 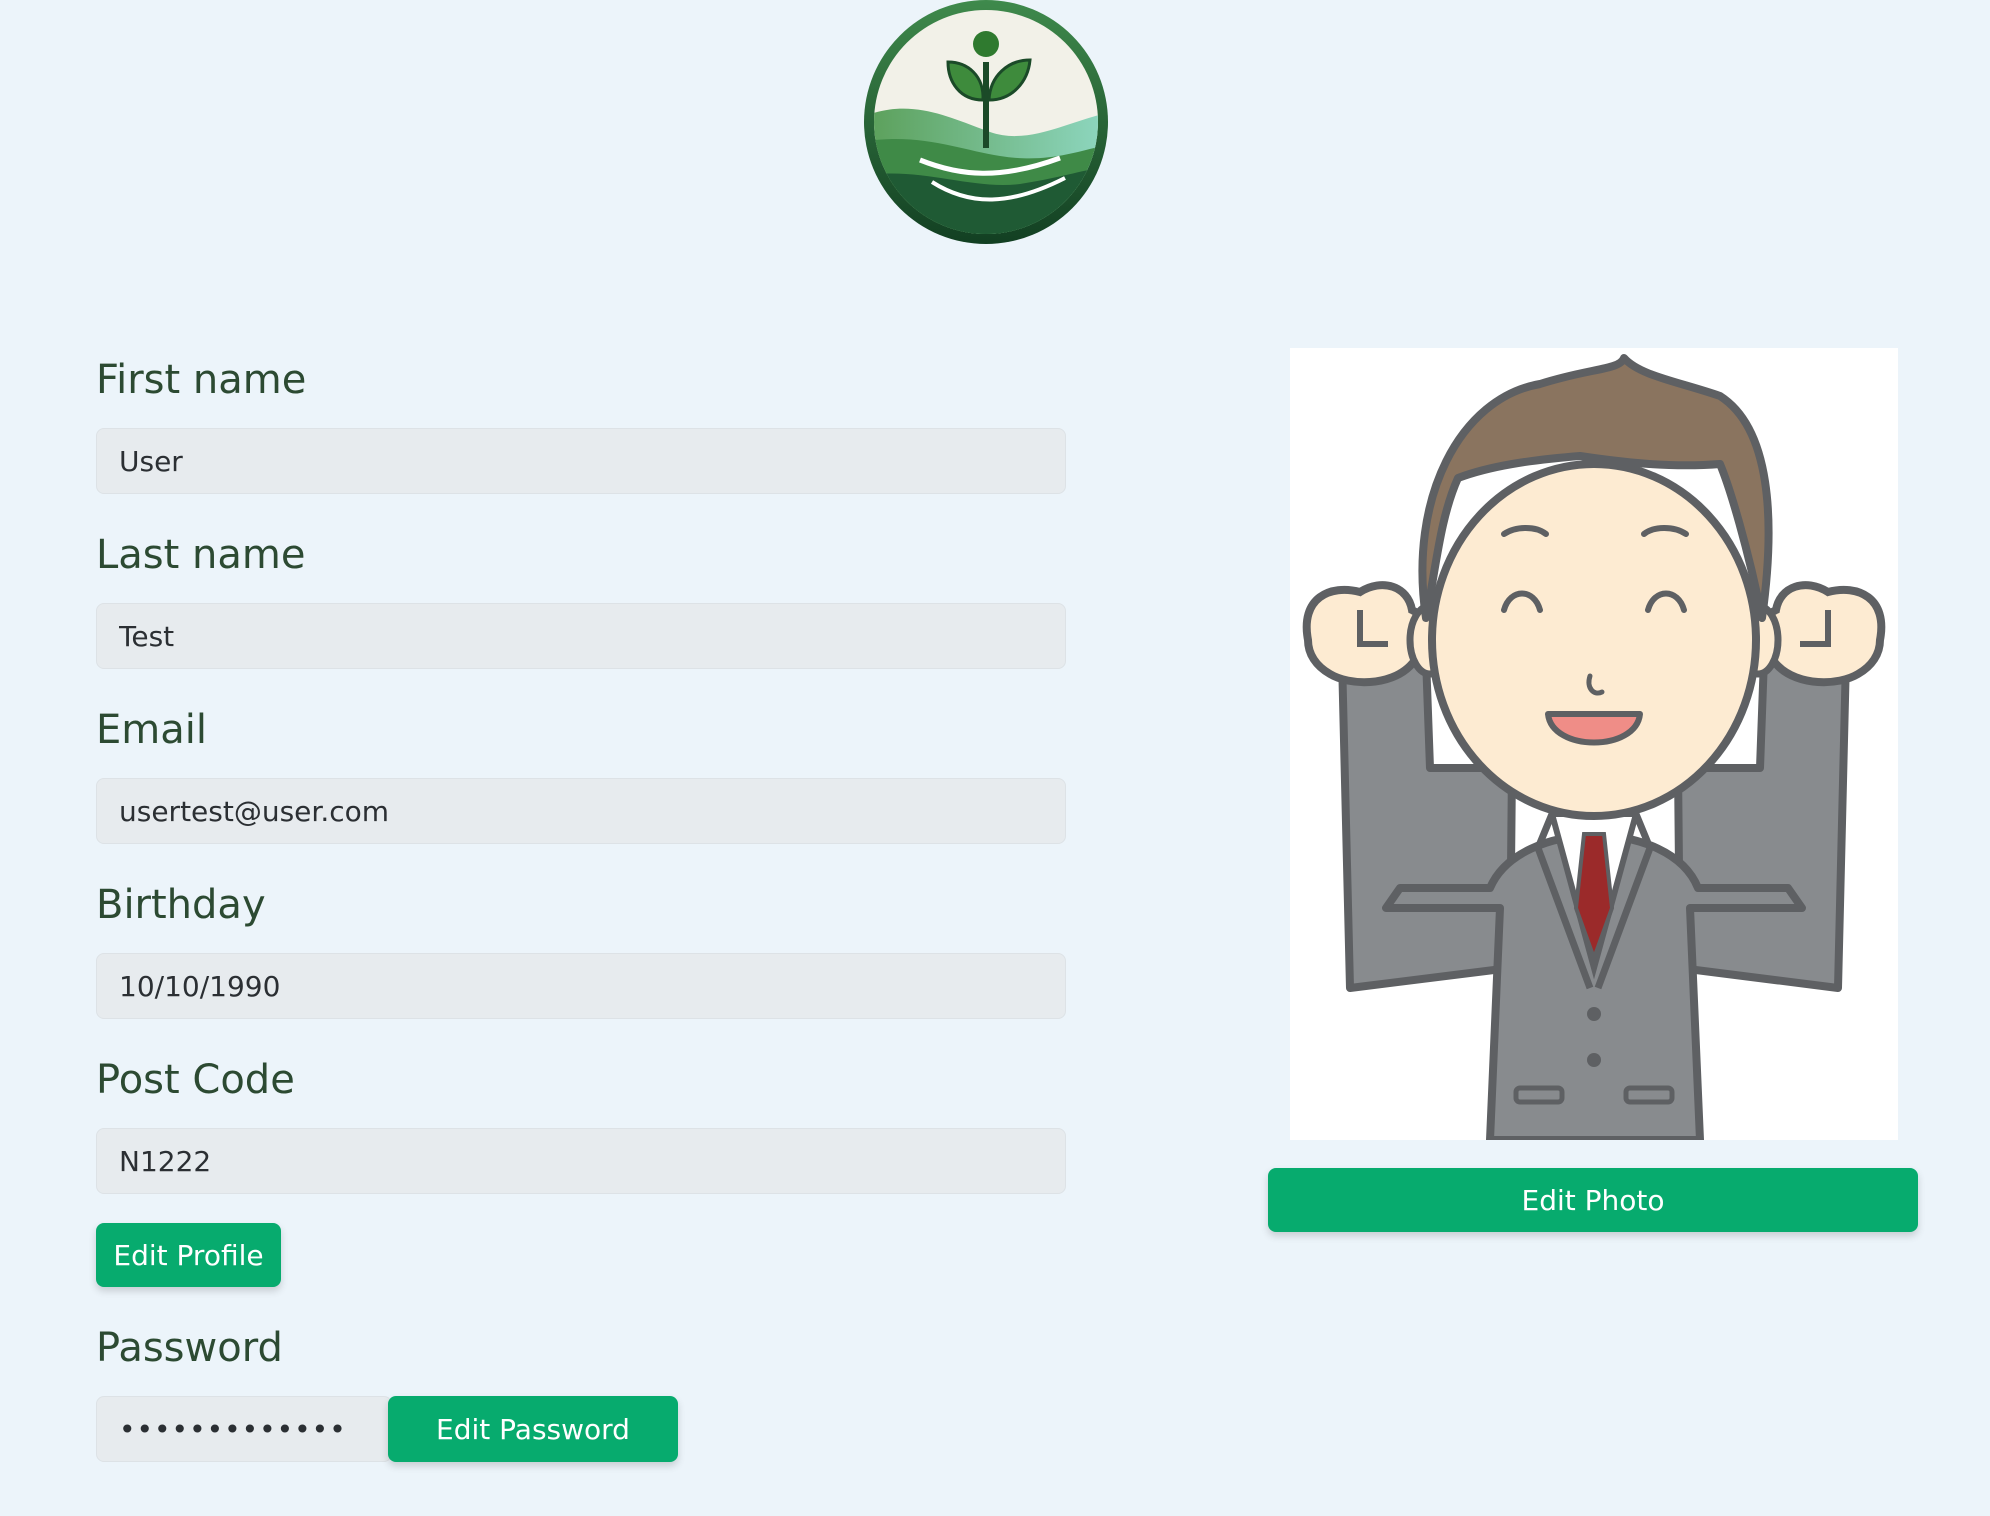 I want to click on last-name-field, so click(x=581, y=636).